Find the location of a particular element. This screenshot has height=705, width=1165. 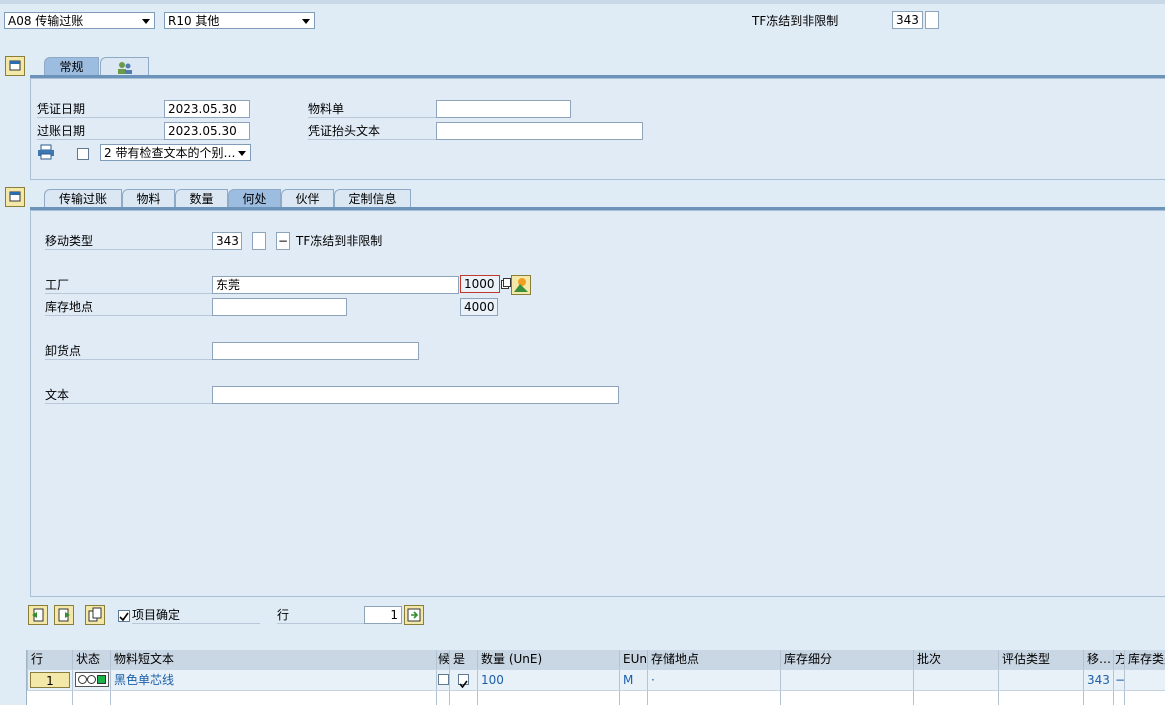

column-header: 批次 is located at coordinates (955, 659).